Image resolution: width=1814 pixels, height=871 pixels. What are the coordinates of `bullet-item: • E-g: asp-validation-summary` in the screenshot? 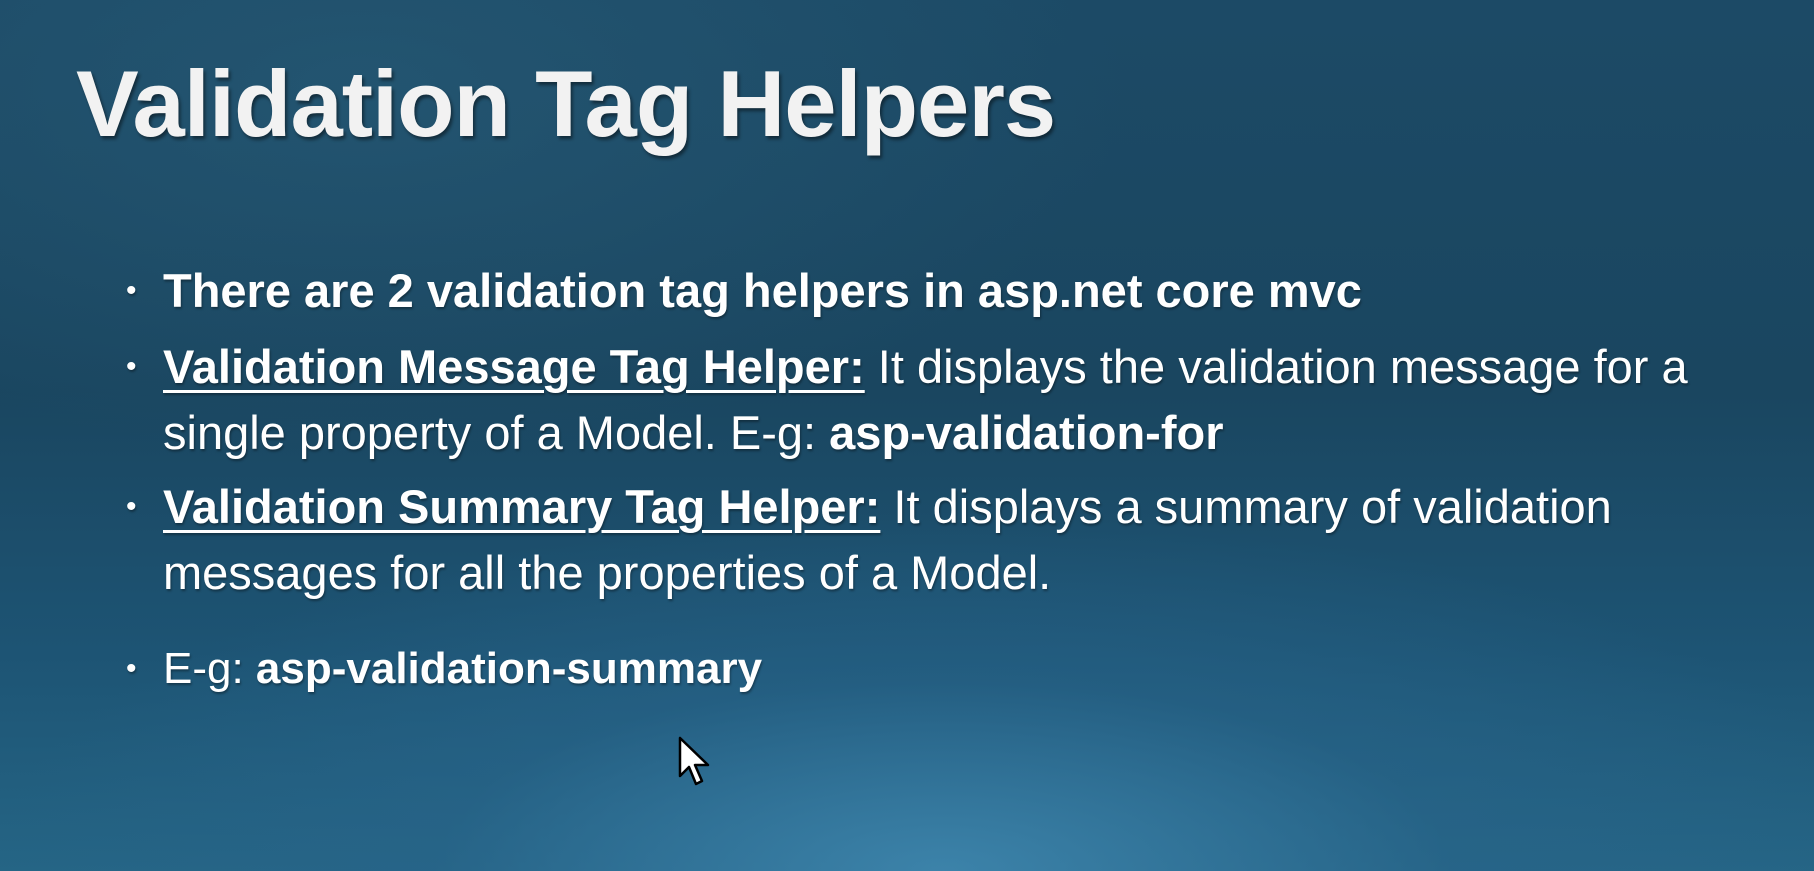 It's located at (946, 669).